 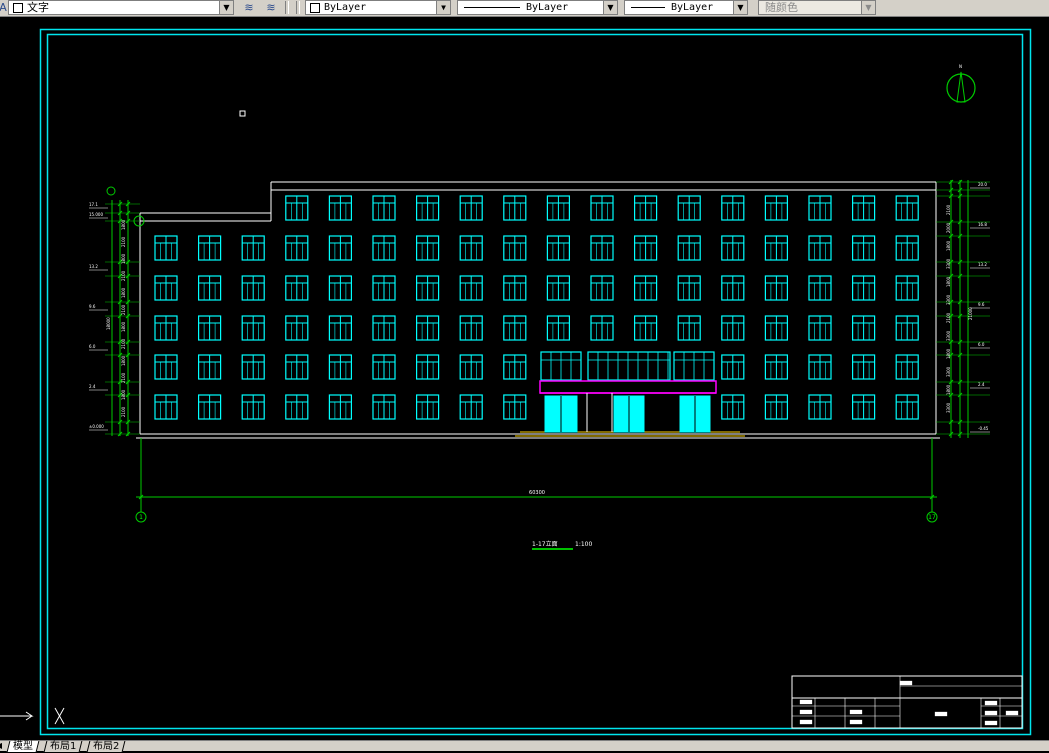 What do you see at coordinates (92, 386) in the screenshot?
I see `left-elevation-label: 2.4` at bounding box center [92, 386].